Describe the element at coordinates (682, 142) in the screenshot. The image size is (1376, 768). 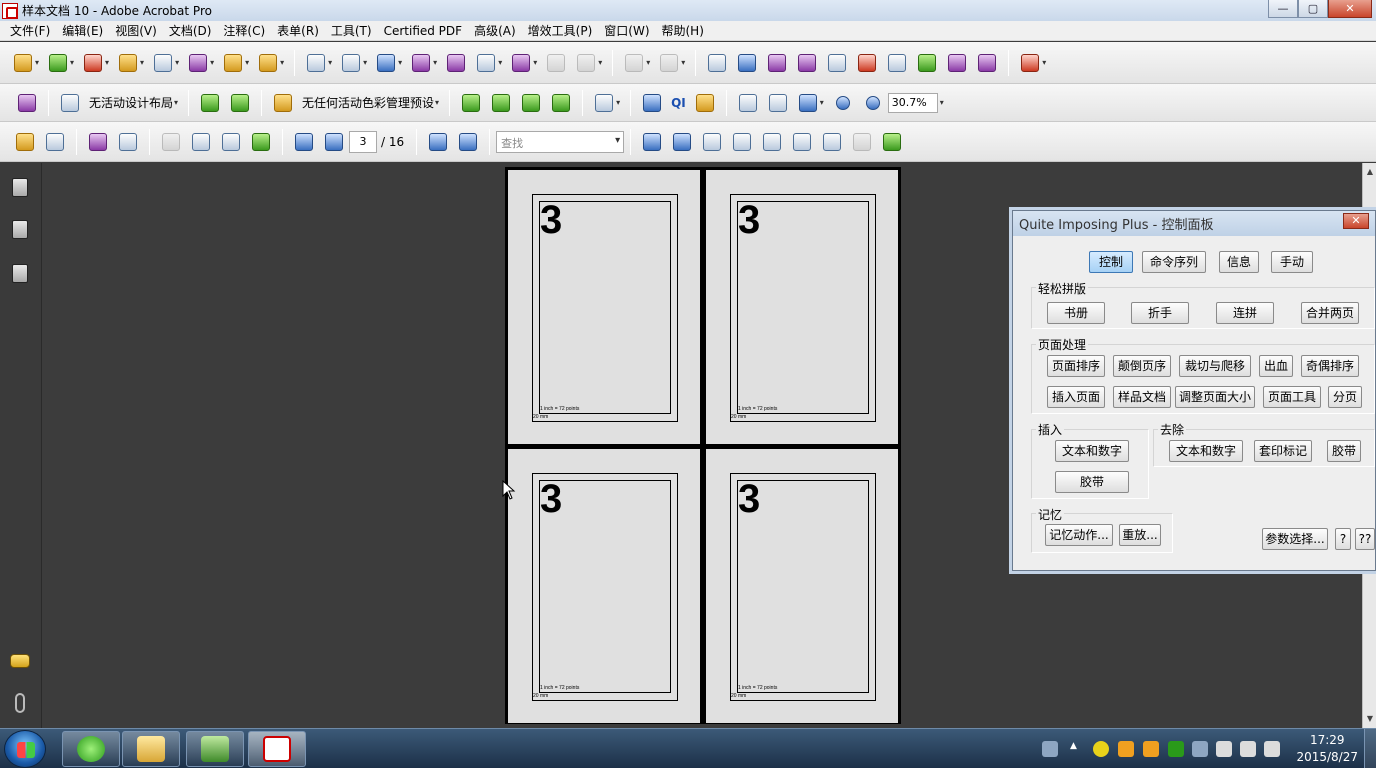
I see `page-arrow-icon` at that location.